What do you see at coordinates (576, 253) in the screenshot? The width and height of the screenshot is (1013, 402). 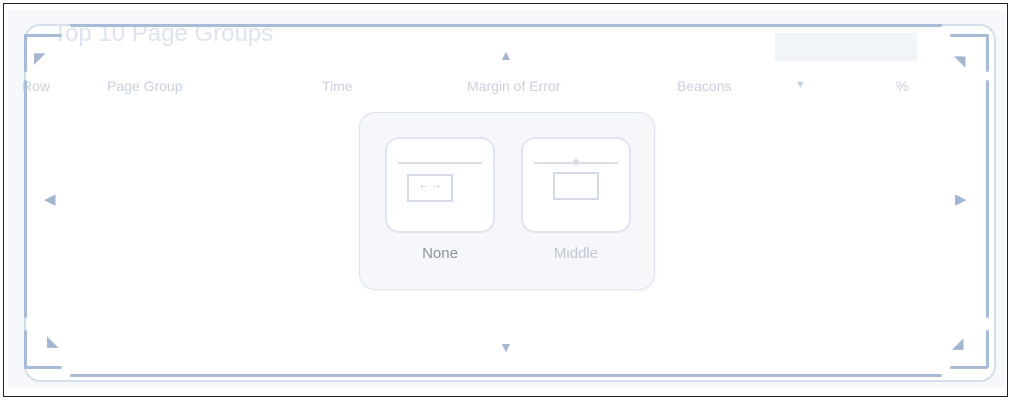 I see `alignment-option-middle-label: Middle` at bounding box center [576, 253].